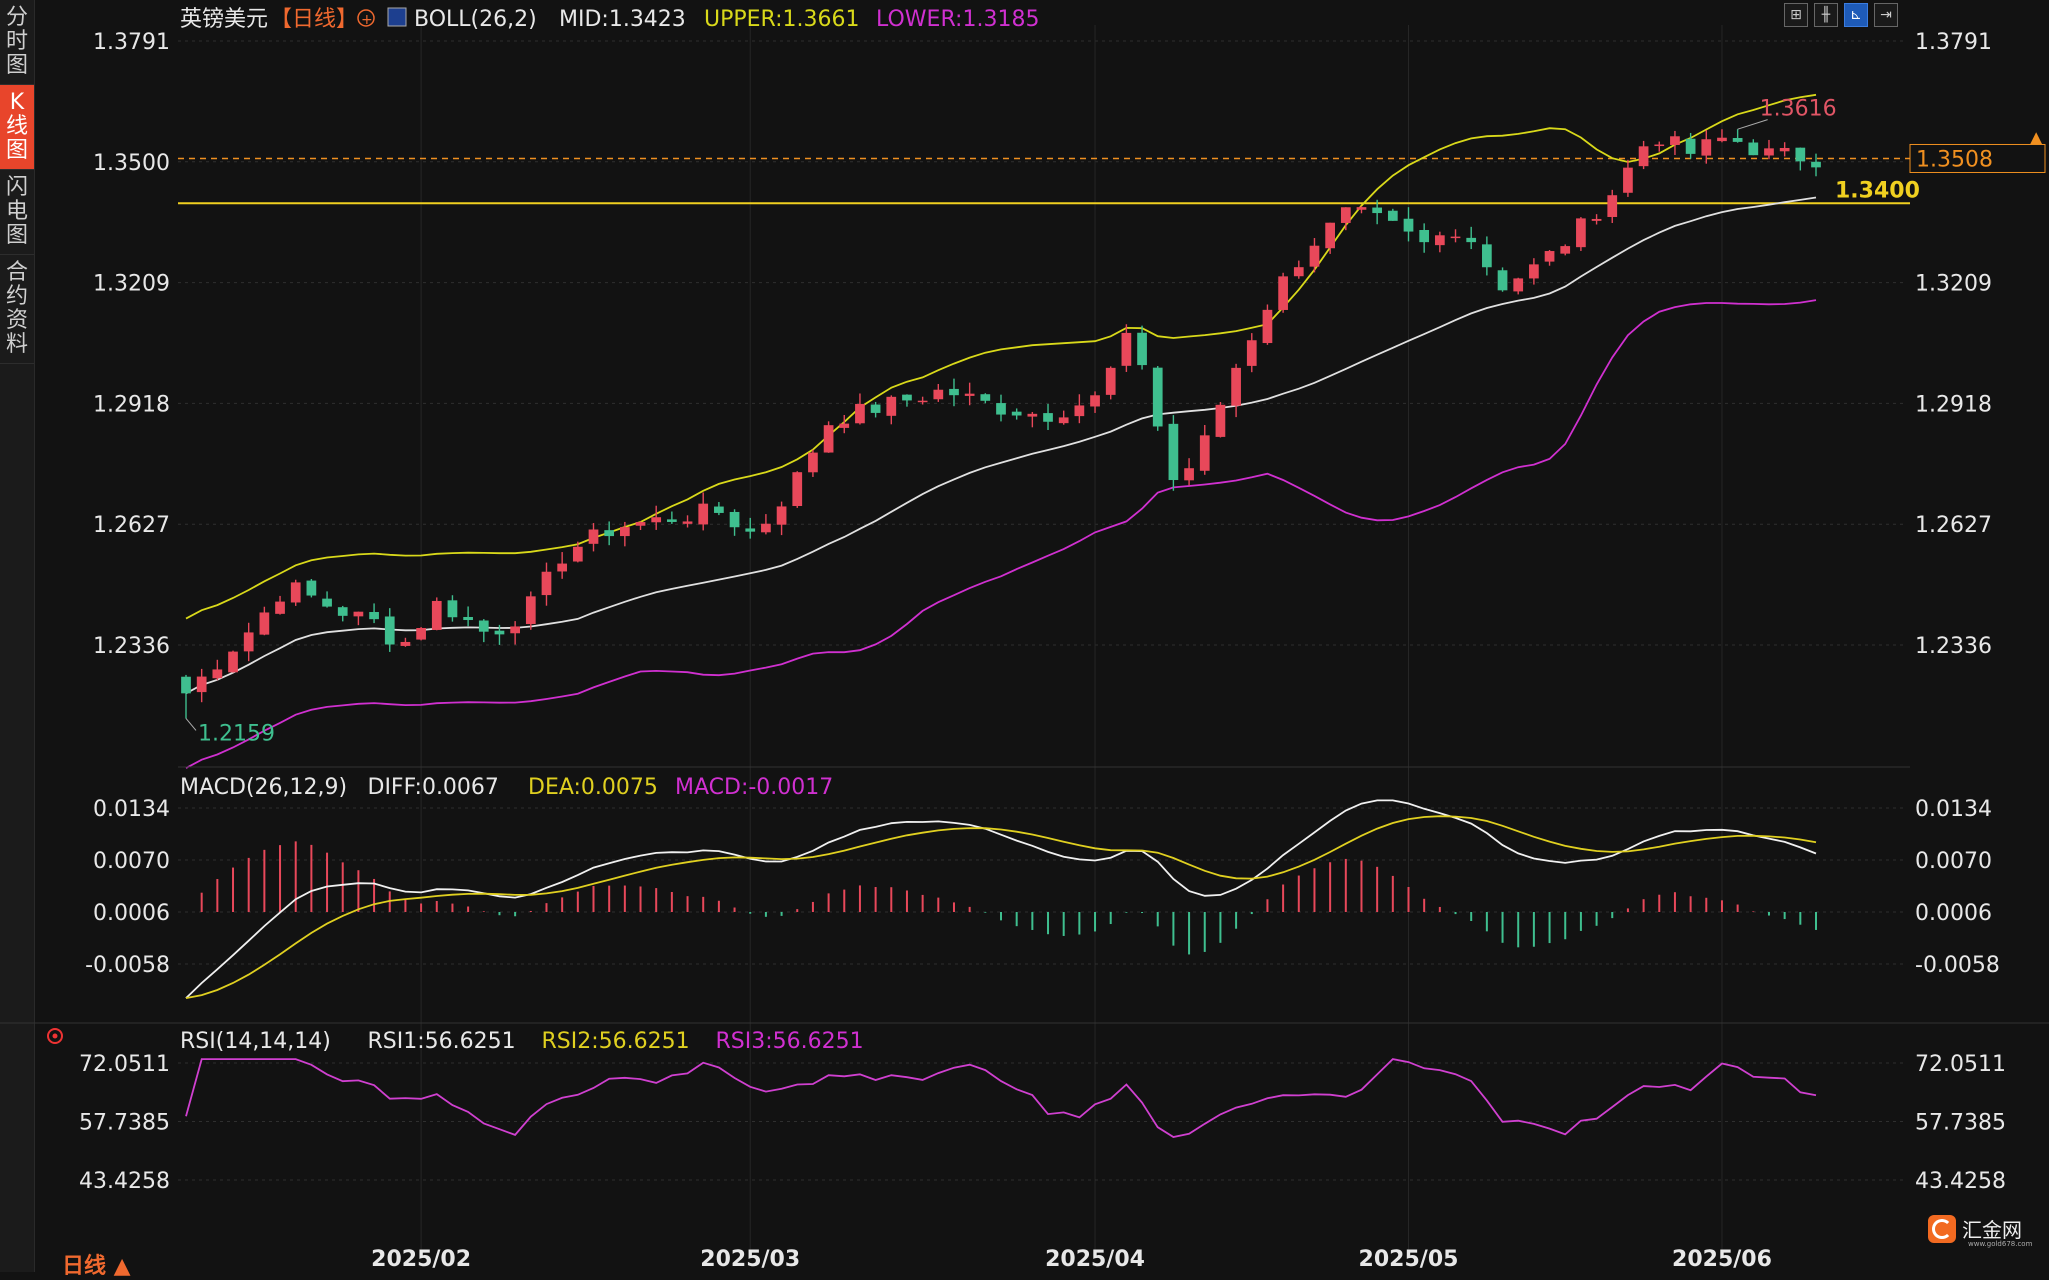 This screenshot has height=1280, width=2049. What do you see at coordinates (1992, 1230) in the screenshot?
I see `logo-name: 汇金网` at bounding box center [1992, 1230].